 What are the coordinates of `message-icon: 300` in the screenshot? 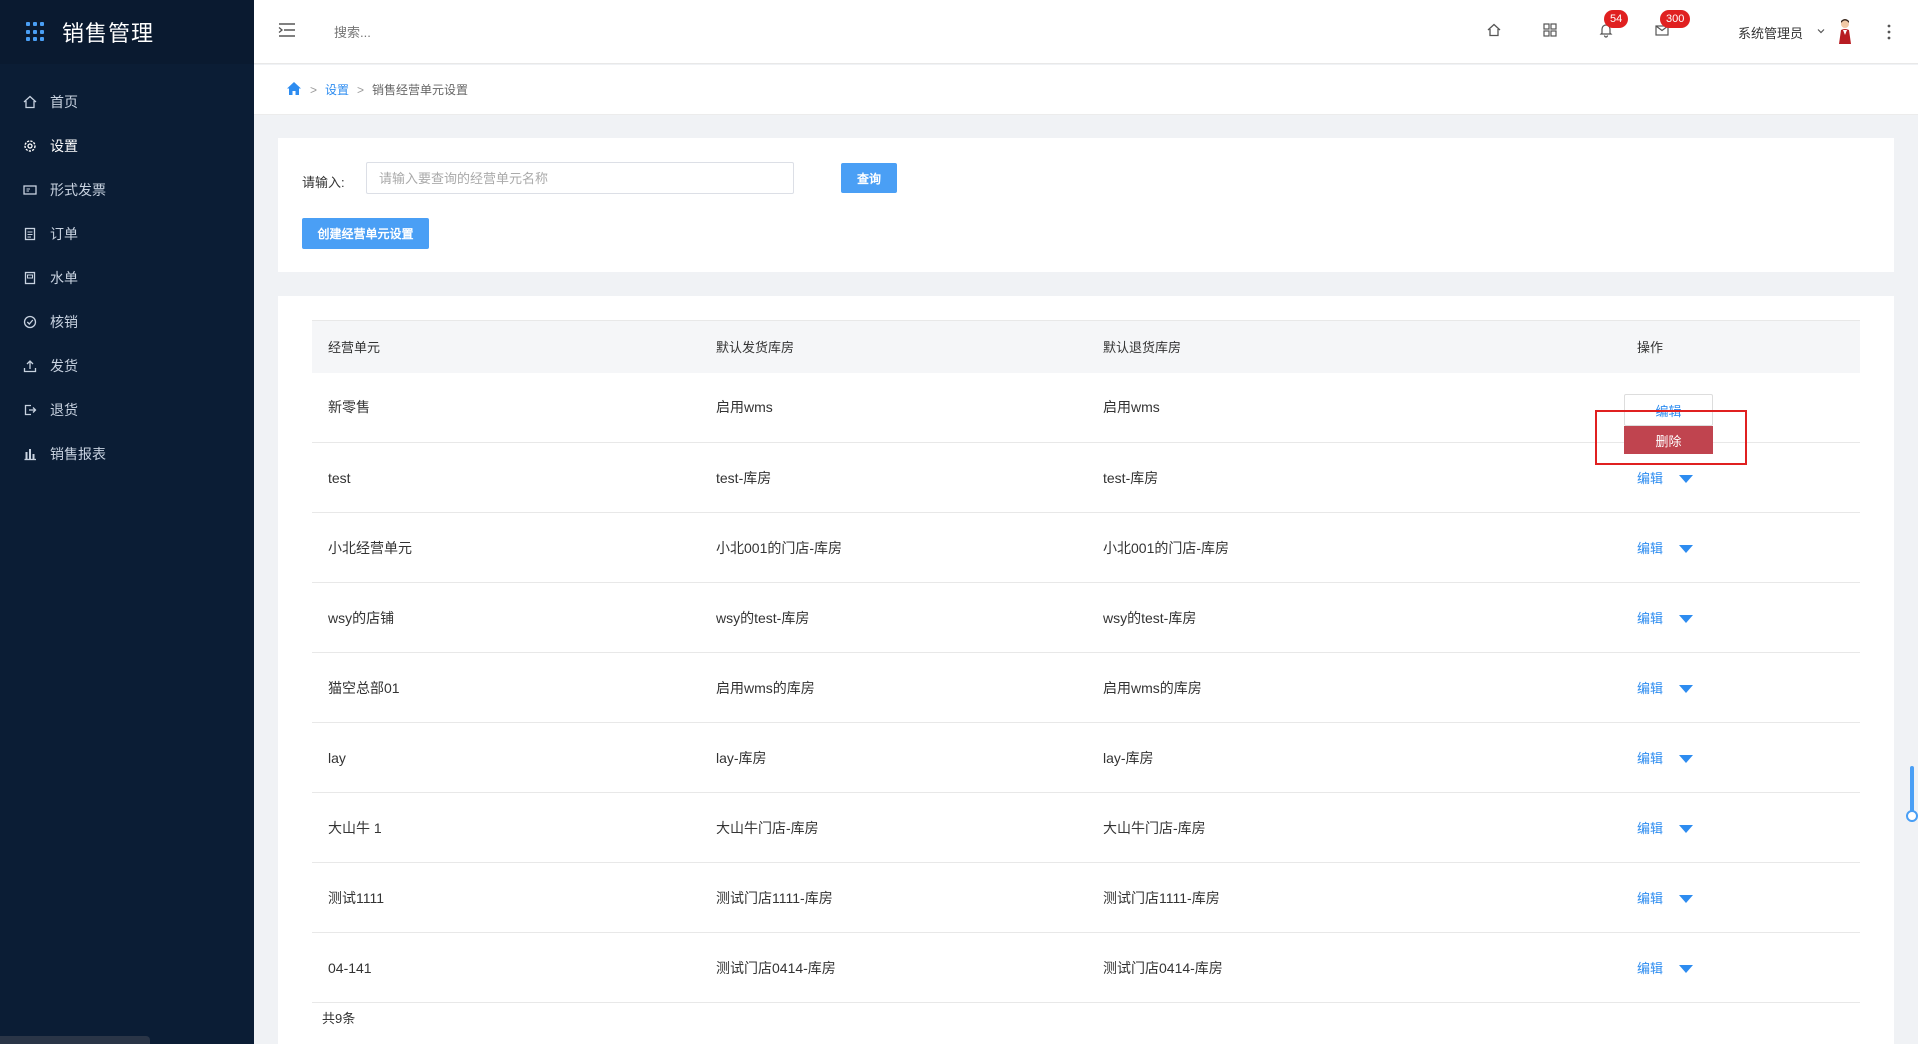 It's located at (1671, 25).